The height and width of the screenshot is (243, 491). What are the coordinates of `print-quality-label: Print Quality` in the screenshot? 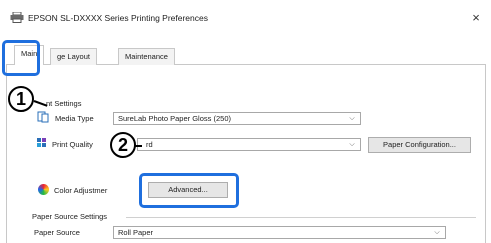 It's located at (72, 144).